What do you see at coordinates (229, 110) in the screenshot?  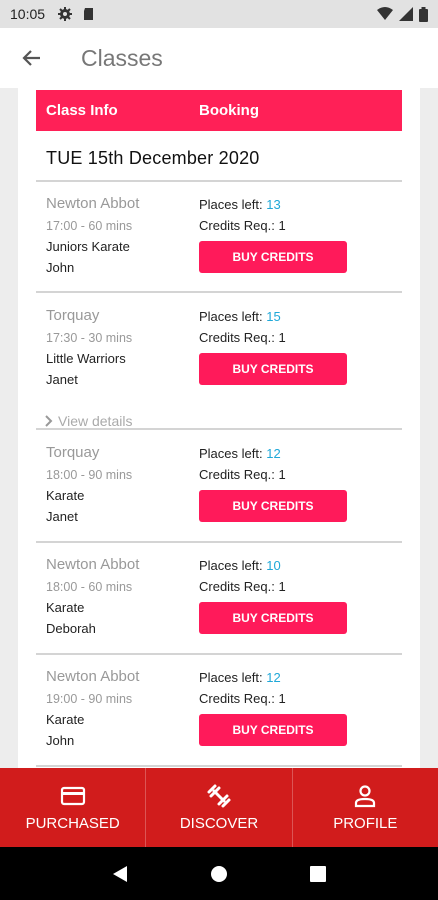 I see `column-header-booking: Booking` at bounding box center [229, 110].